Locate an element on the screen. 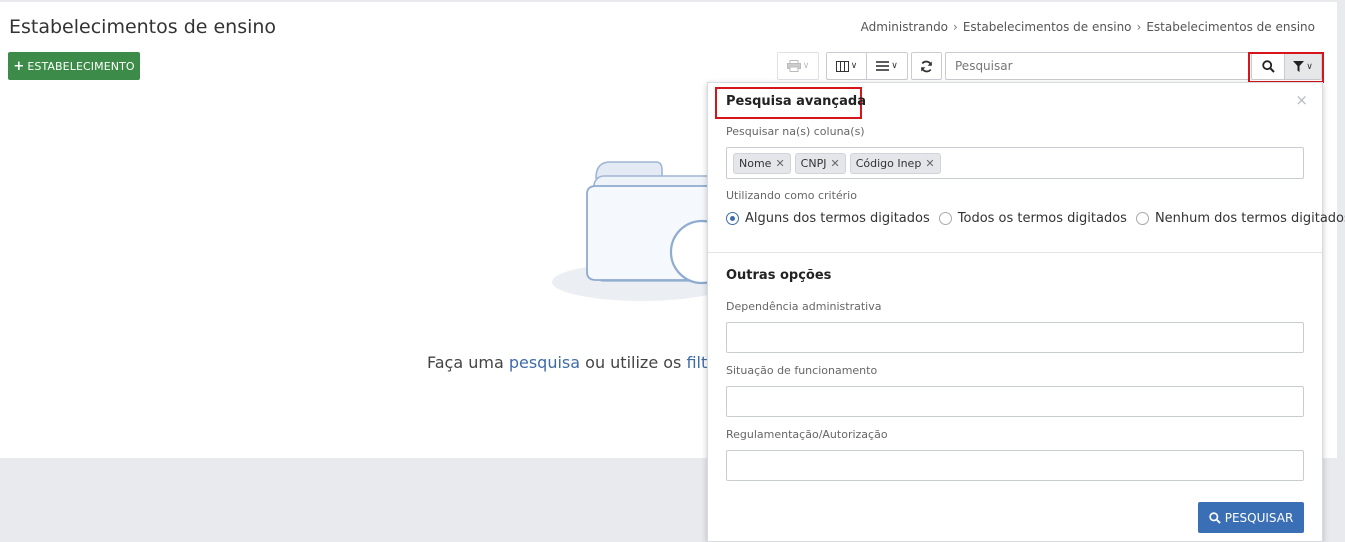  regulamentacao-field is located at coordinates (1015, 465).